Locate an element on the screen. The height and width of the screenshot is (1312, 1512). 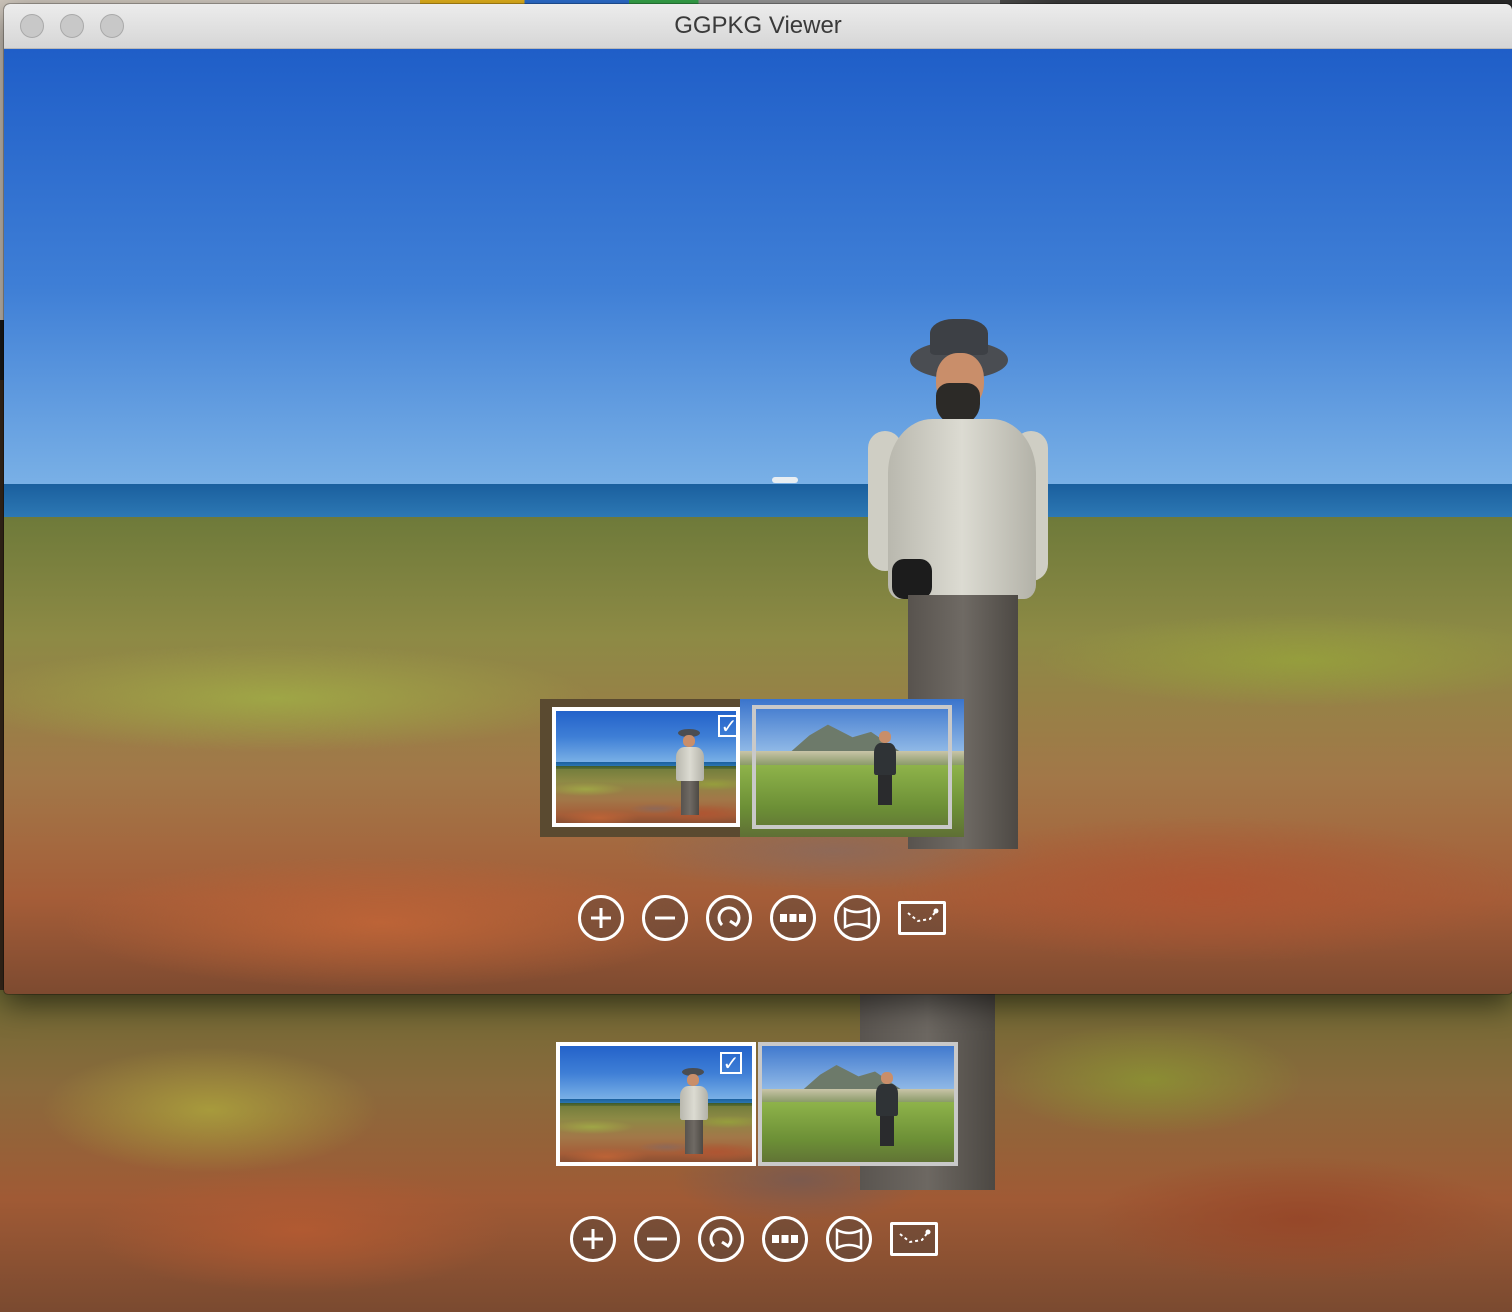
zoom-in-button is located at coordinates (601, 918).